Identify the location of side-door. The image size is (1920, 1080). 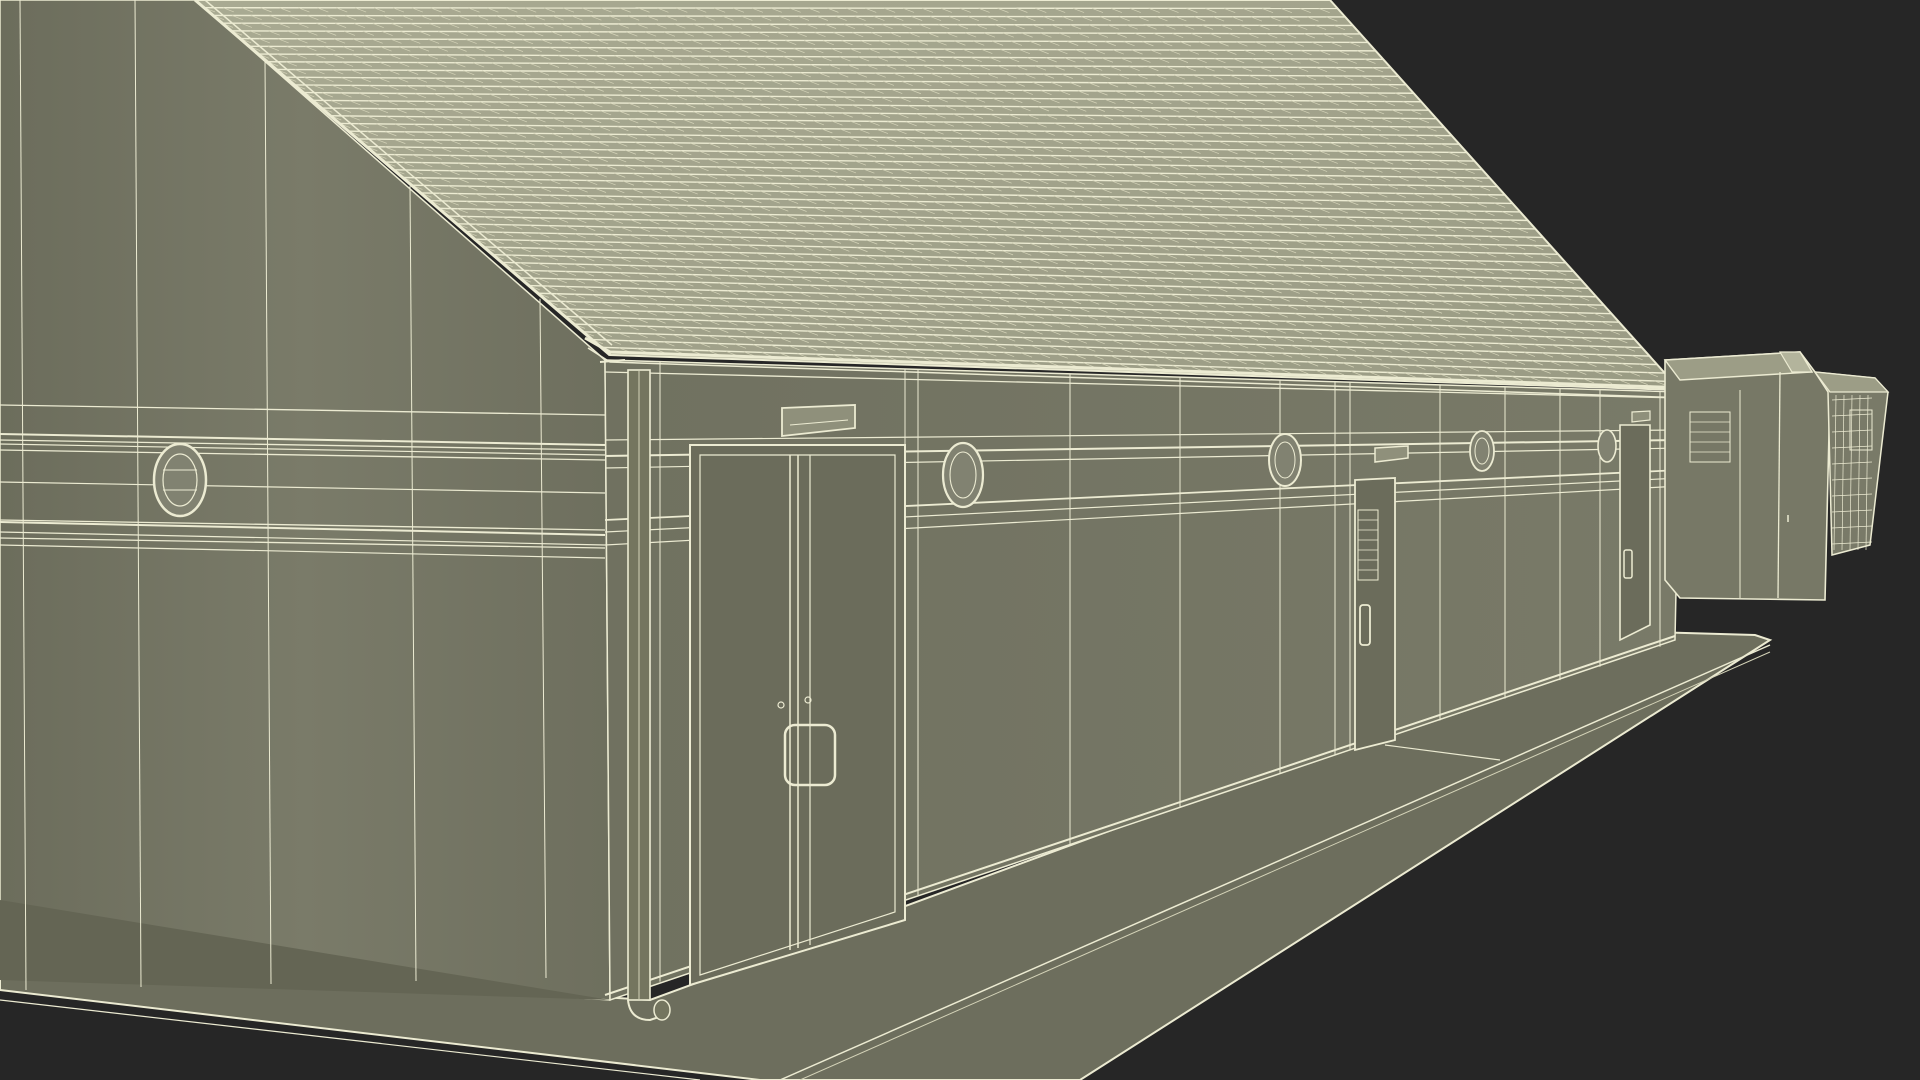
(1635, 526).